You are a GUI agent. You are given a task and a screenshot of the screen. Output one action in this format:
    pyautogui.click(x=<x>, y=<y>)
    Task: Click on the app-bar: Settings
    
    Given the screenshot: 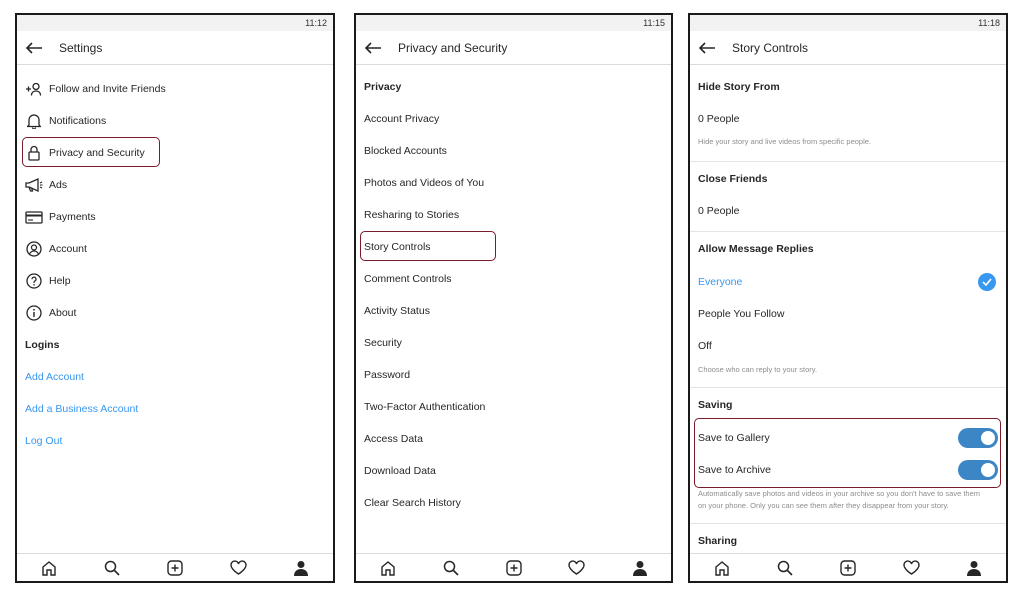 What is the action you would take?
    pyautogui.click(x=175, y=48)
    